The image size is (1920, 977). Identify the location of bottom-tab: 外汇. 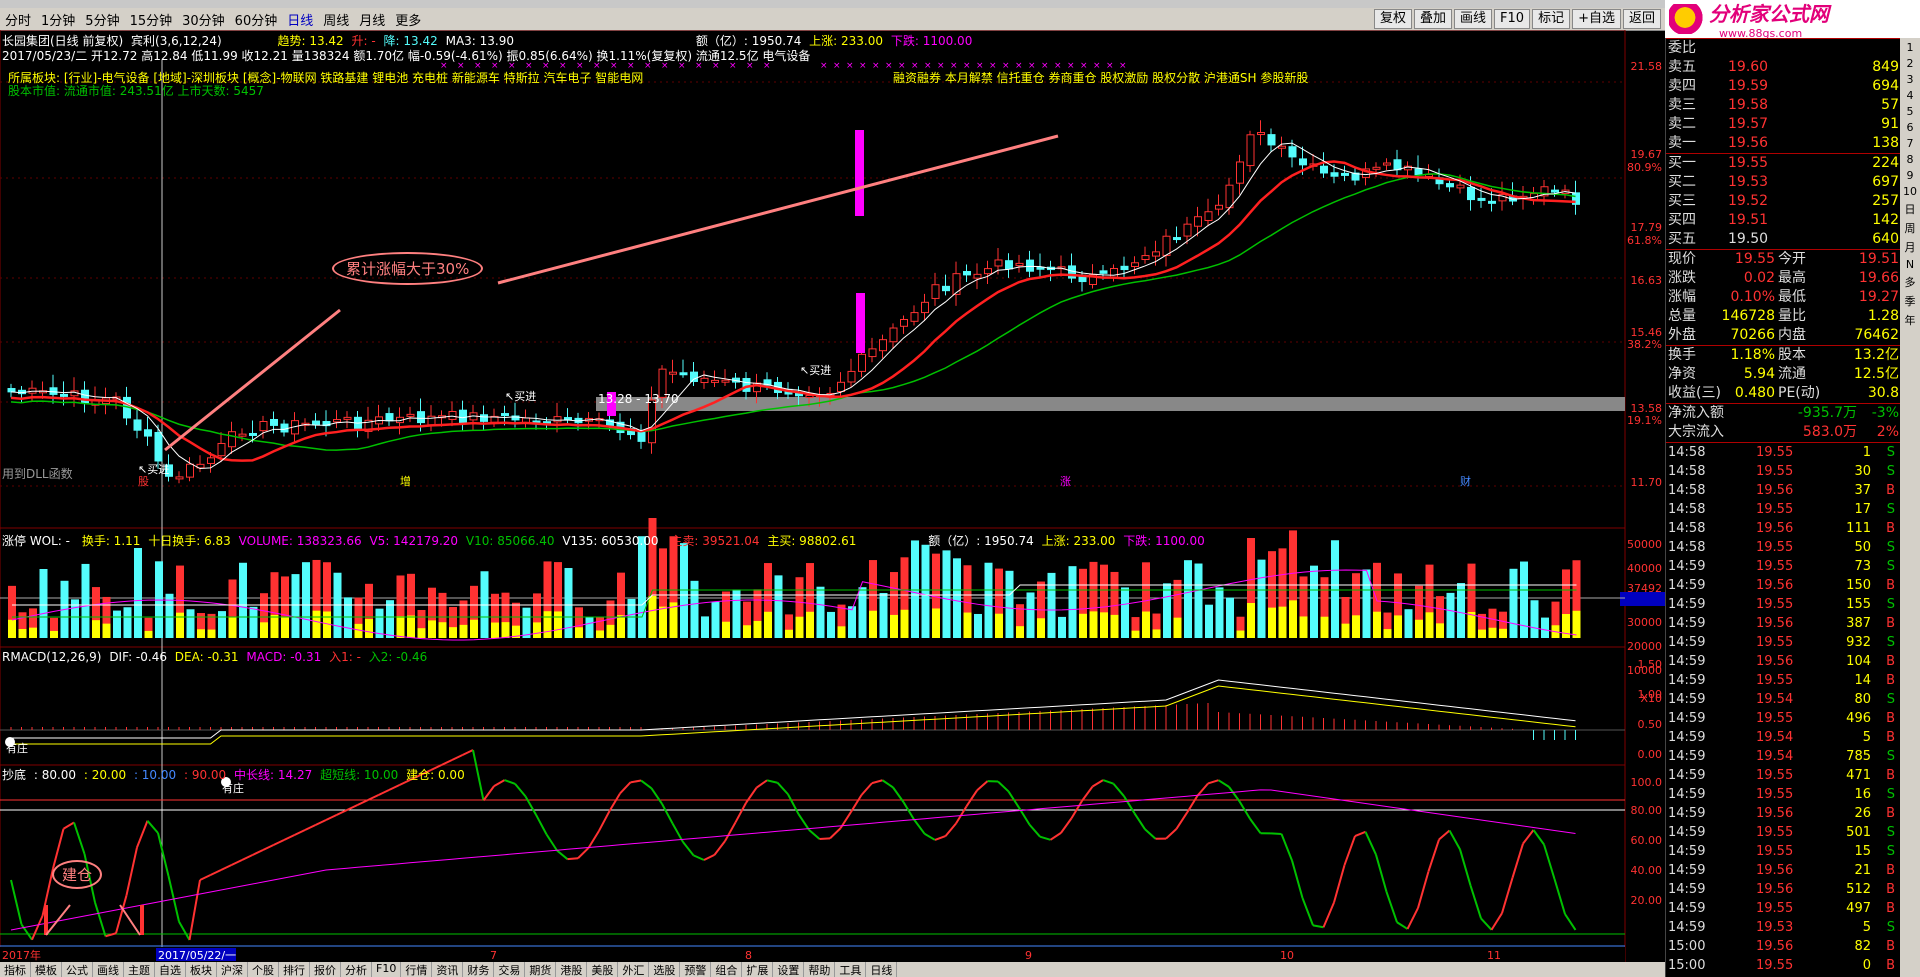
(634, 969).